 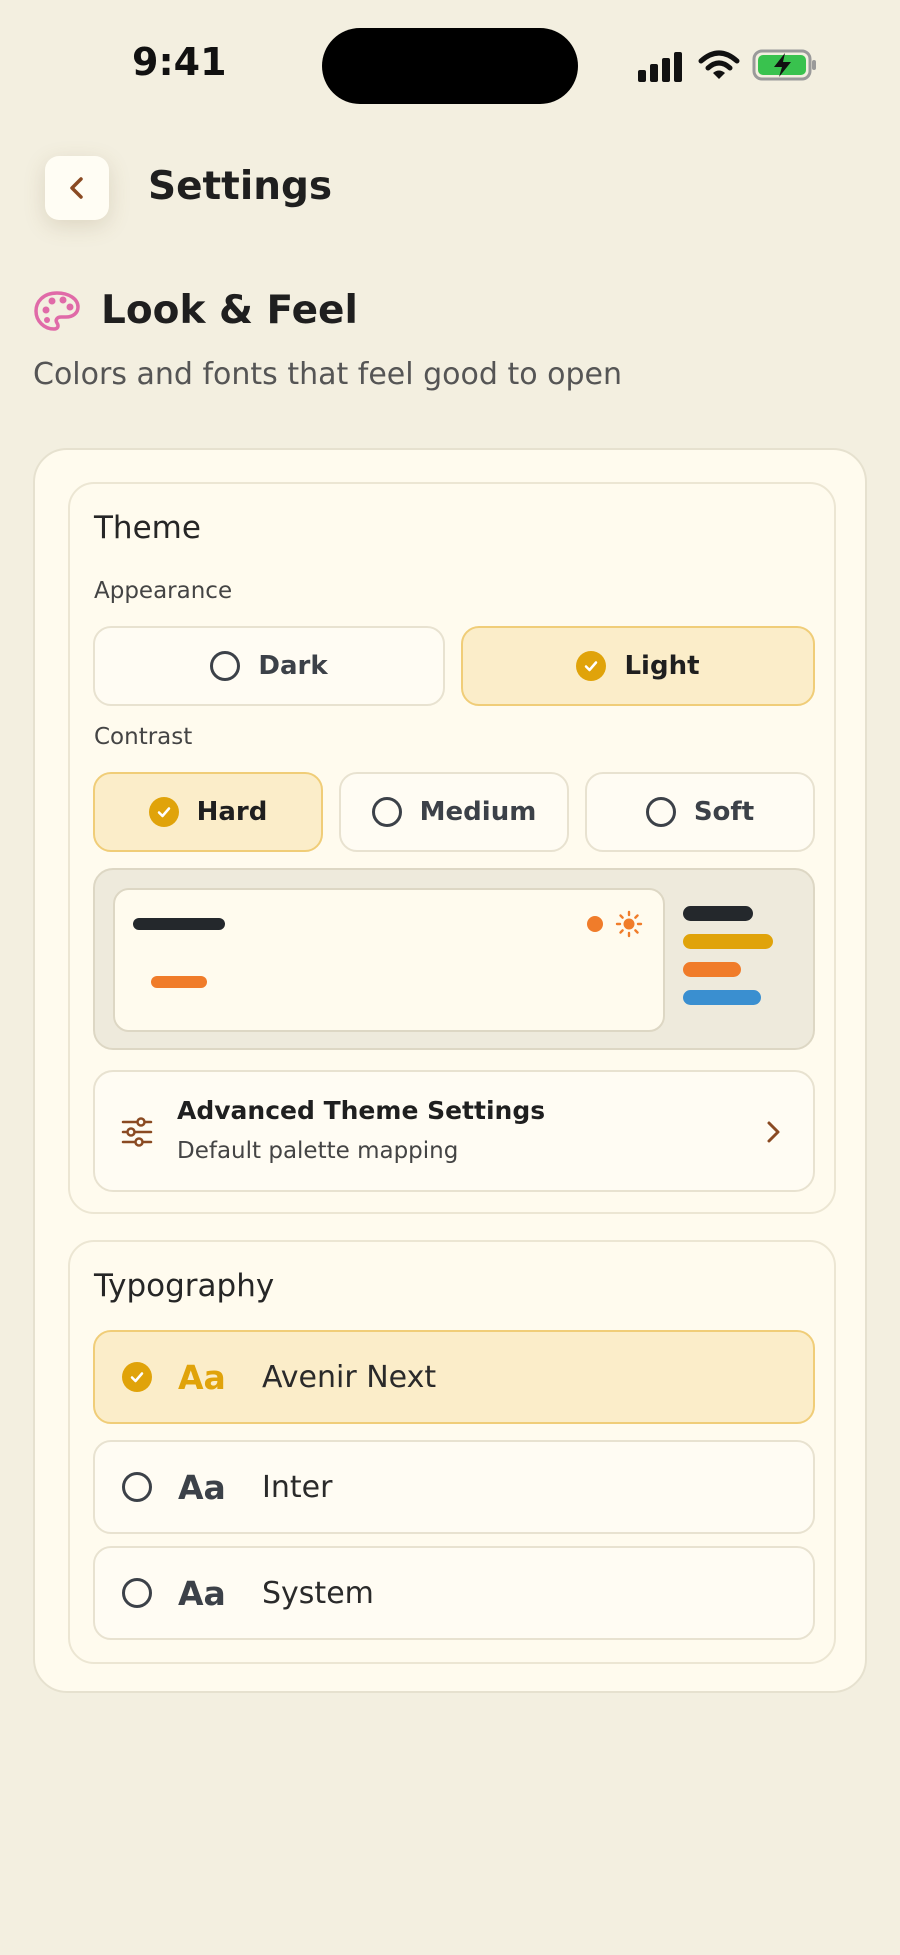 What do you see at coordinates (232, 812) in the screenshot?
I see `contrast-option-label: Hard` at bounding box center [232, 812].